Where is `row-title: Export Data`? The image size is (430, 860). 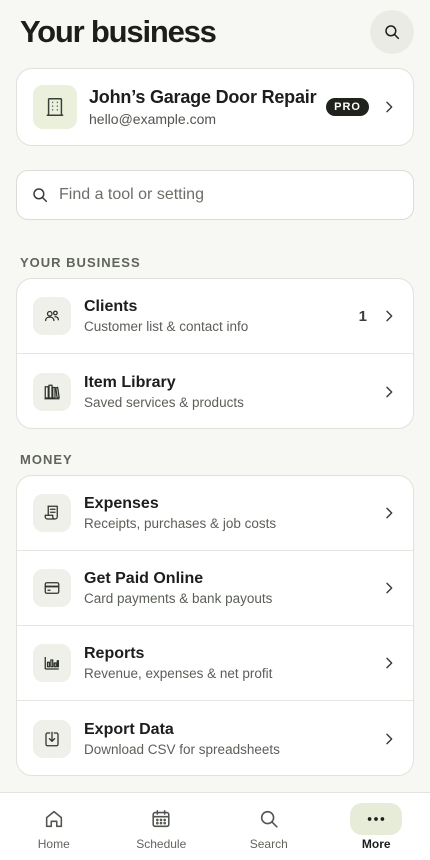 row-title: Export Data is located at coordinates (129, 729).